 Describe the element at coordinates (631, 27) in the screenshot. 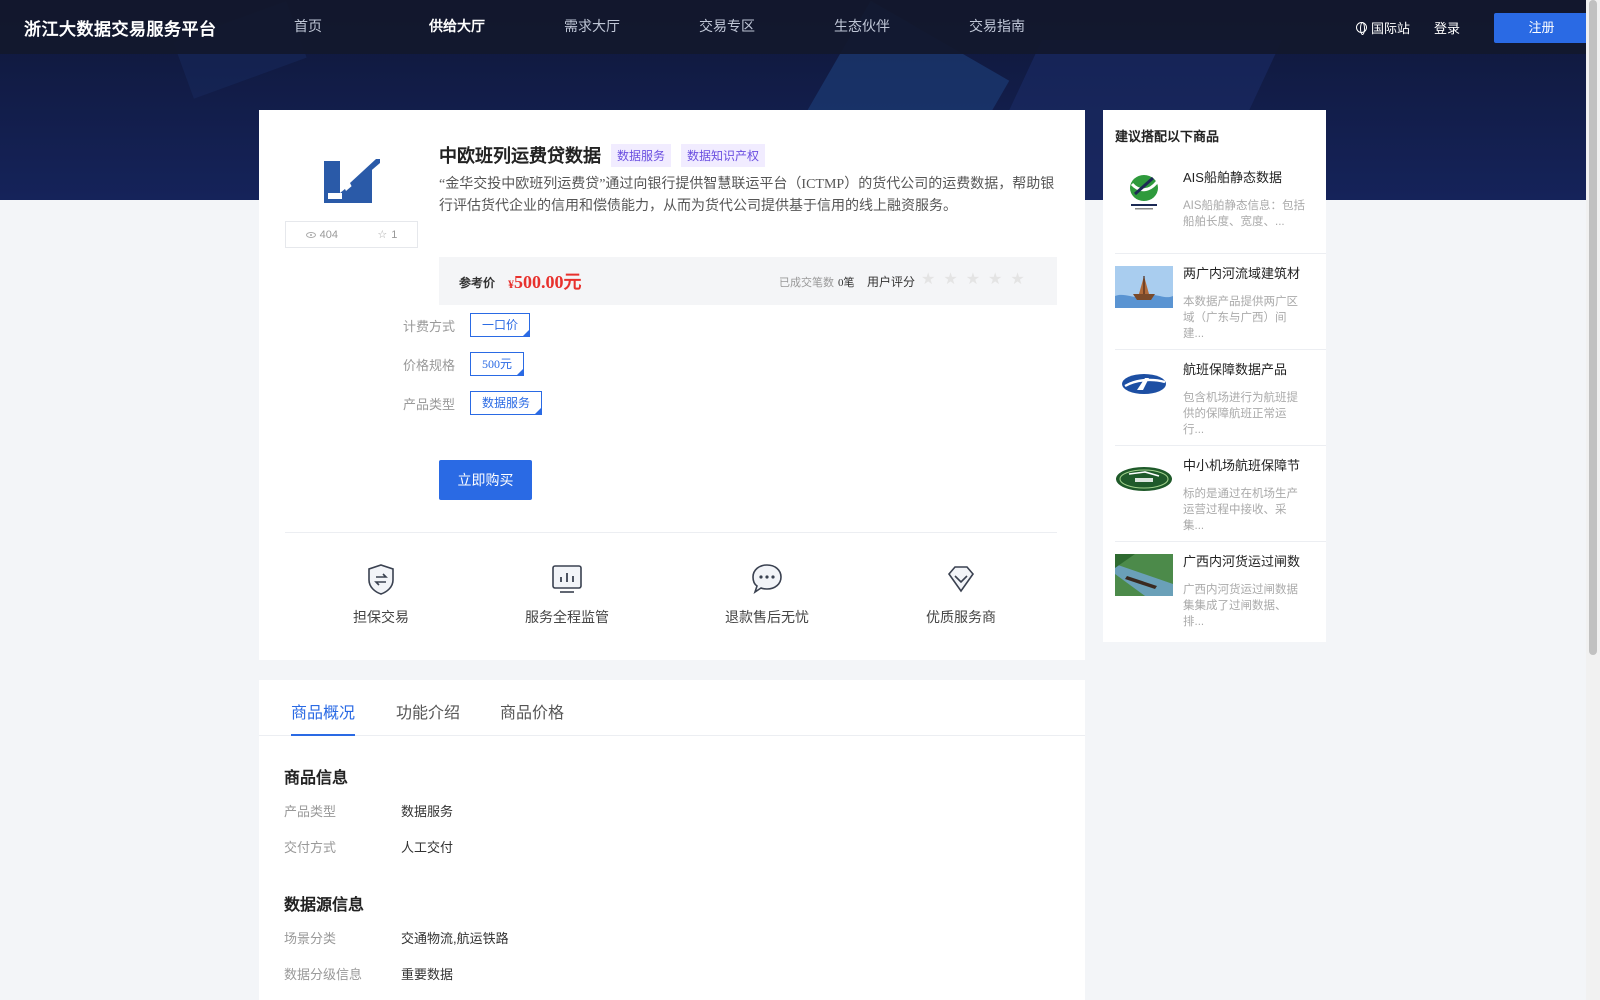

I see `nav-item-demand-hall: 需求大厅` at that location.